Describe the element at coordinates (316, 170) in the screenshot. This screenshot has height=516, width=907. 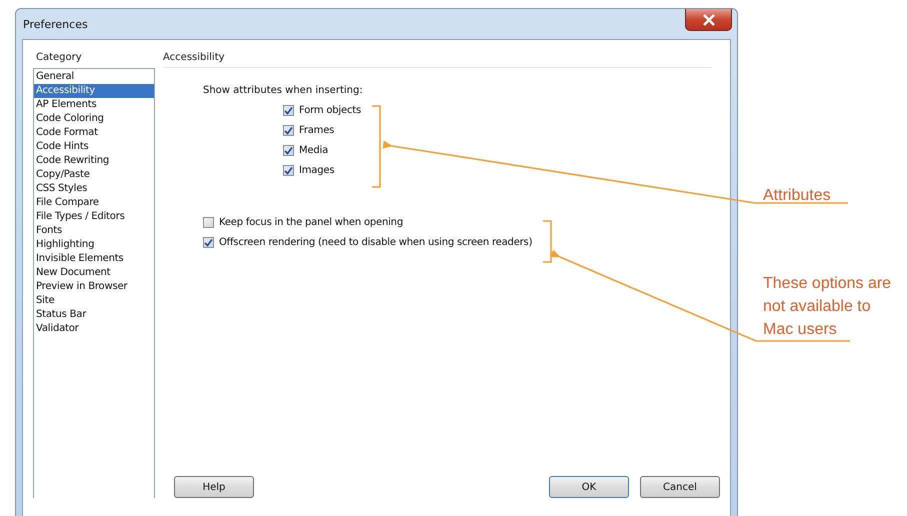
I see `checkbox-label: Images` at that location.